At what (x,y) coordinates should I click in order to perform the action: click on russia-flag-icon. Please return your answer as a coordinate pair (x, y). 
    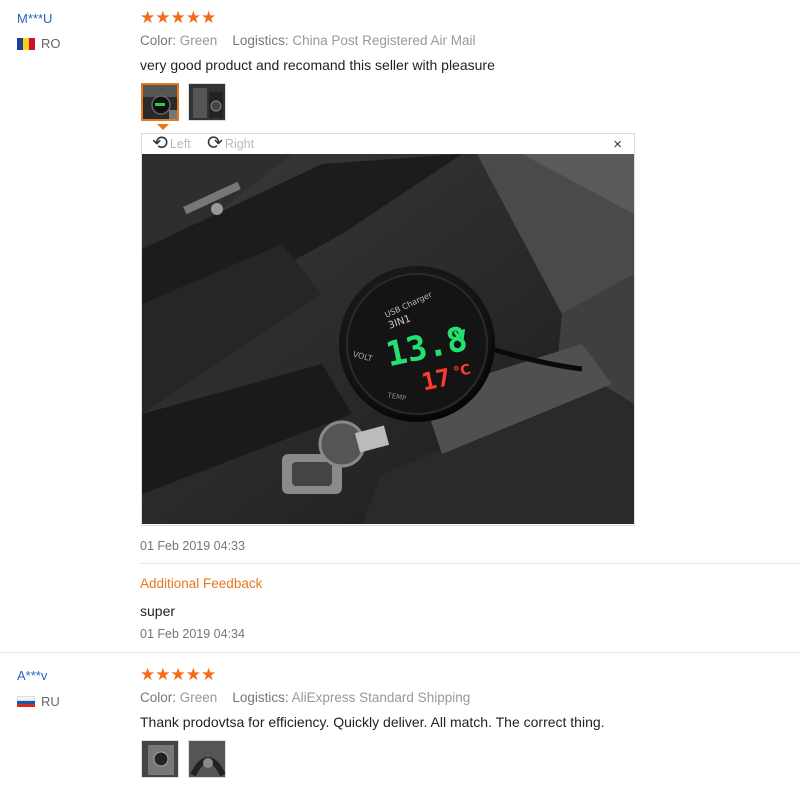
    Looking at the image, I should click on (26, 701).